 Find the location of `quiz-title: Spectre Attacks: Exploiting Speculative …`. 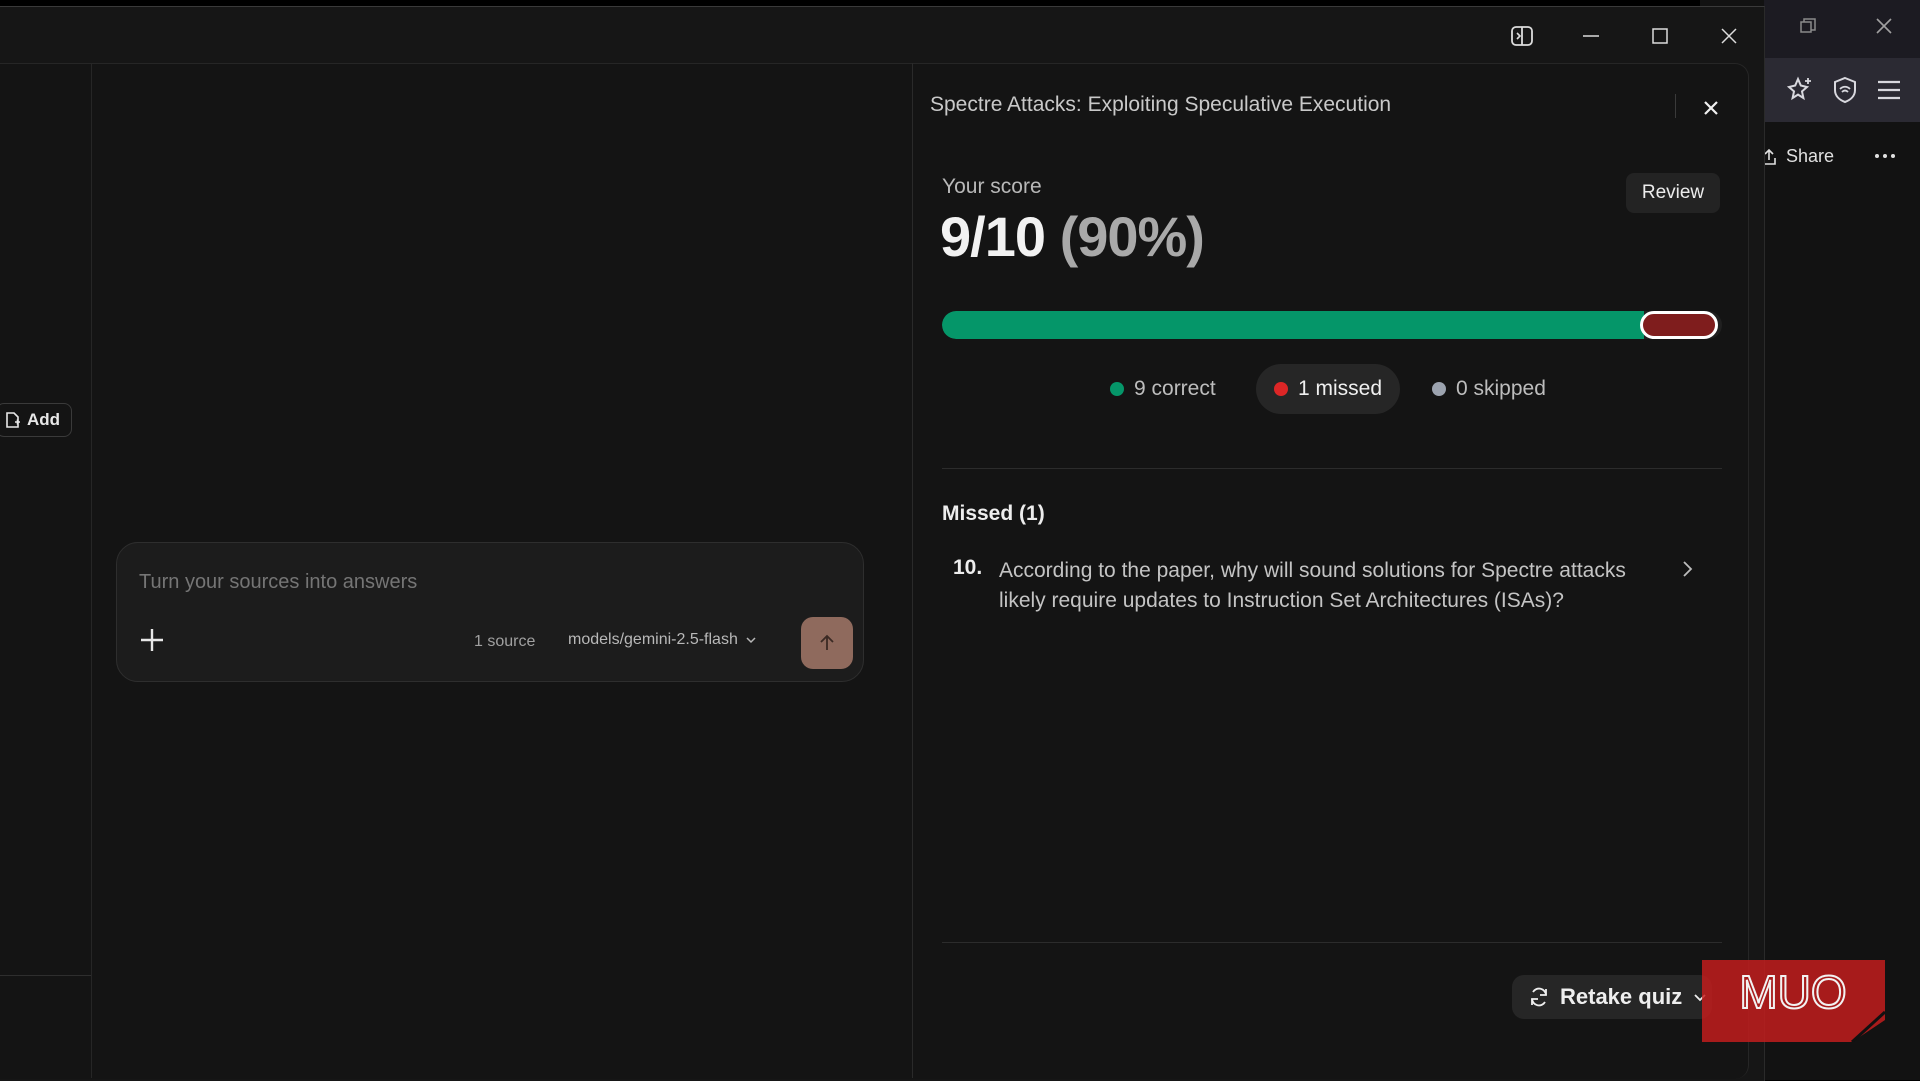

quiz-title: Spectre Attacks: Exploiting Speculative … is located at coordinates (1161, 104).